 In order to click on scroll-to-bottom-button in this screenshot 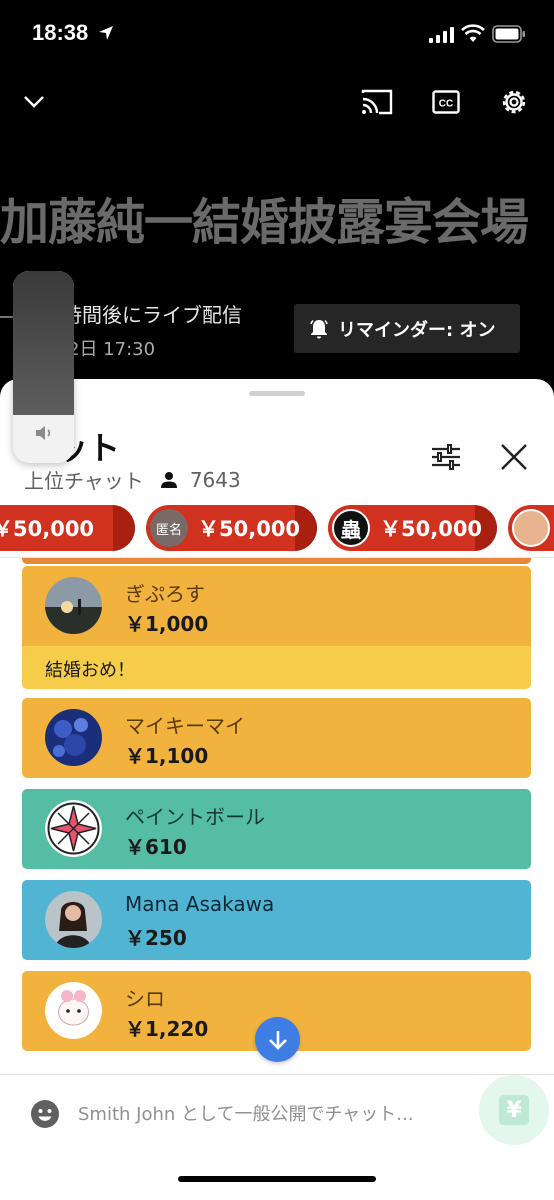, I will do `click(277, 1039)`.